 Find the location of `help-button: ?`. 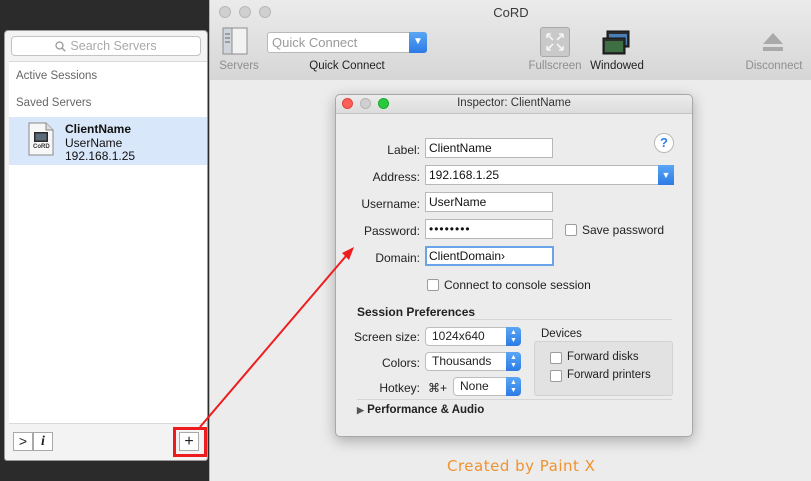

help-button: ? is located at coordinates (664, 143).